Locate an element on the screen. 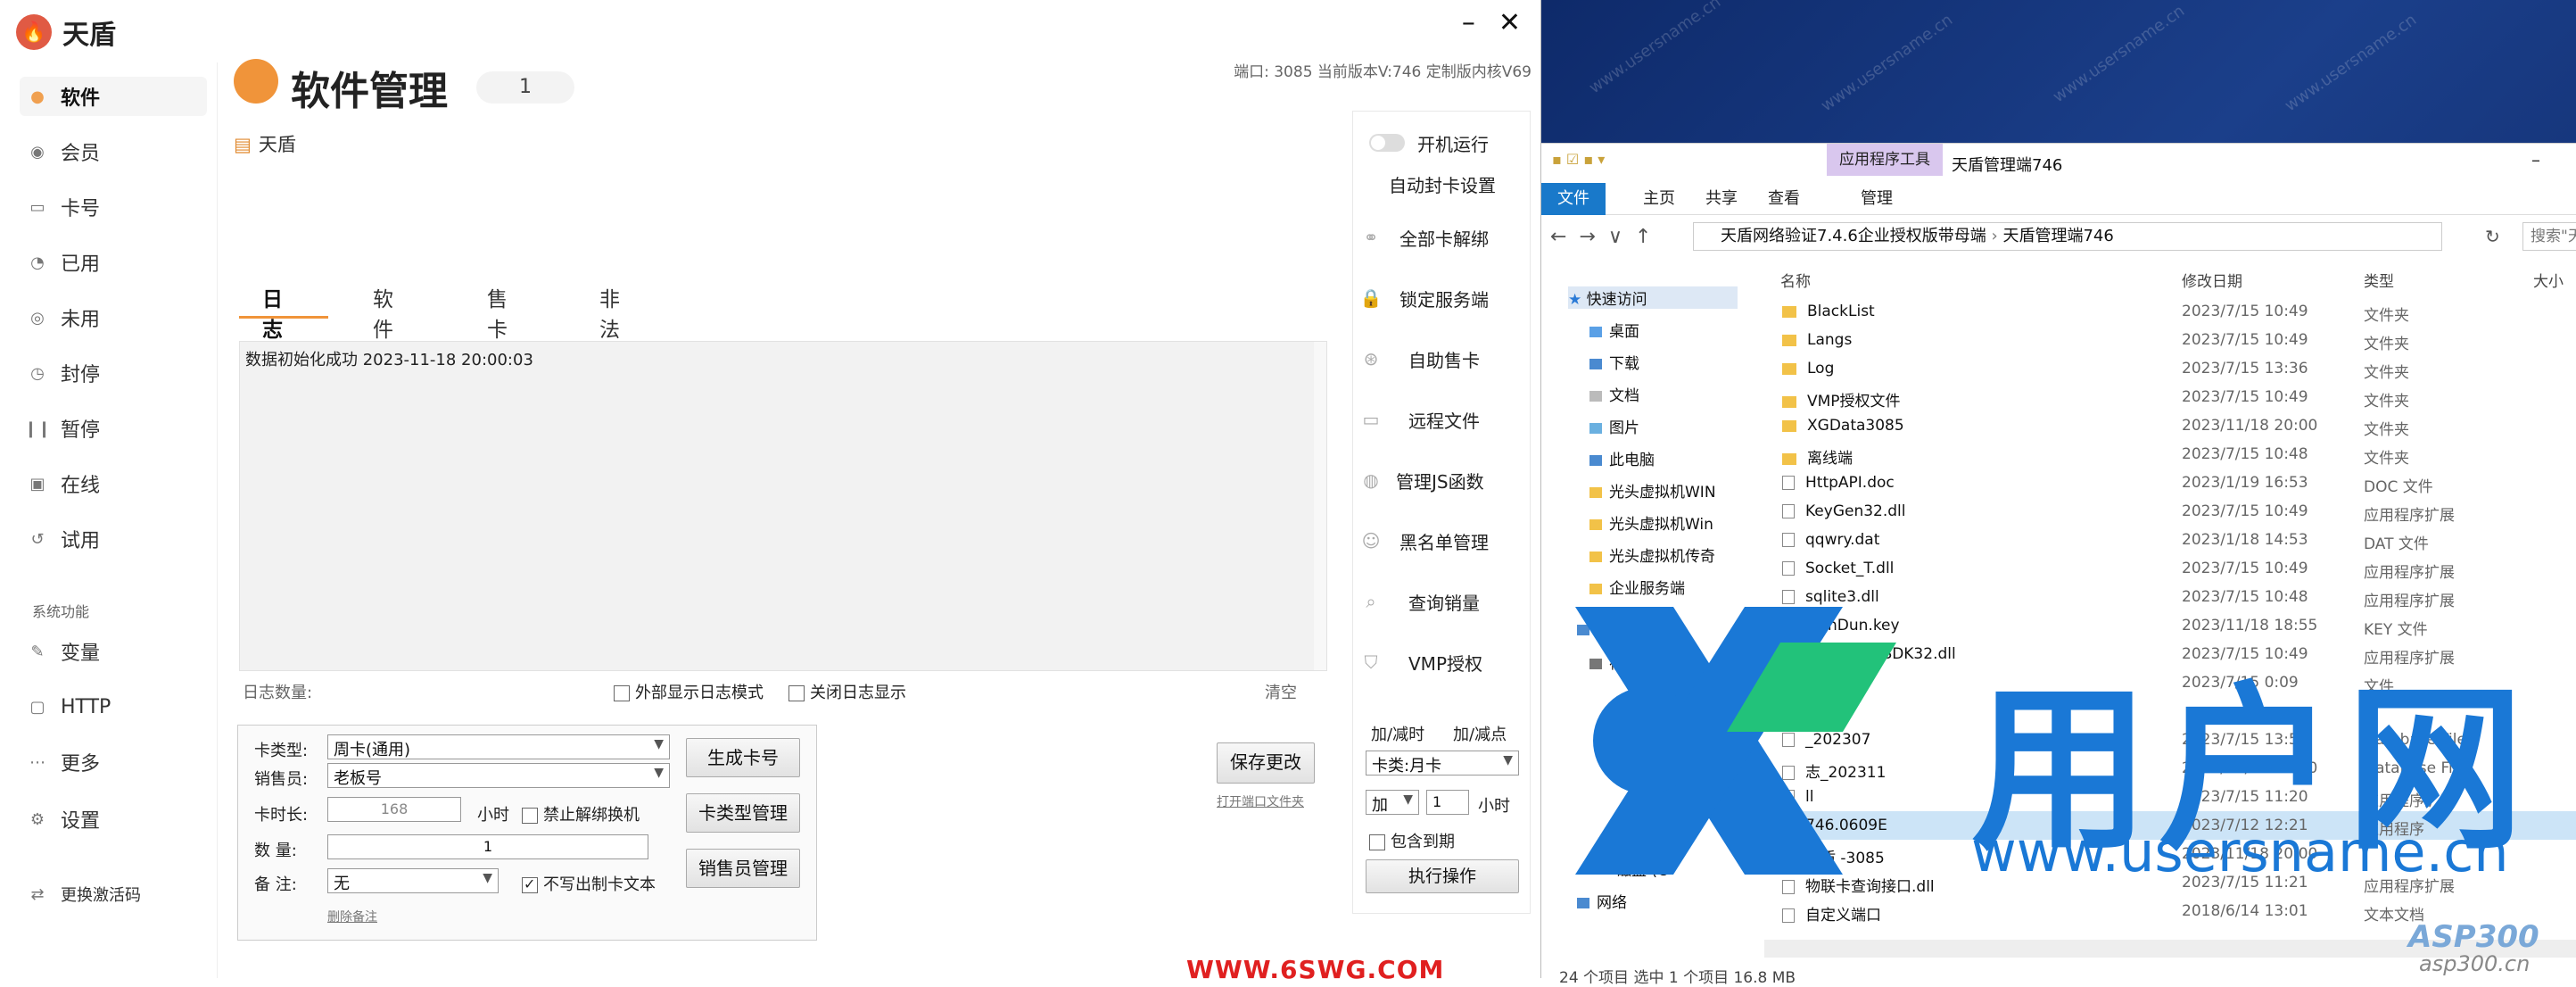 Image resolution: width=2576 pixels, height=987 pixels. file-row: qqwry.dat 2023/1/18 14:53 DAT 文件 is located at coordinates (2170, 540).